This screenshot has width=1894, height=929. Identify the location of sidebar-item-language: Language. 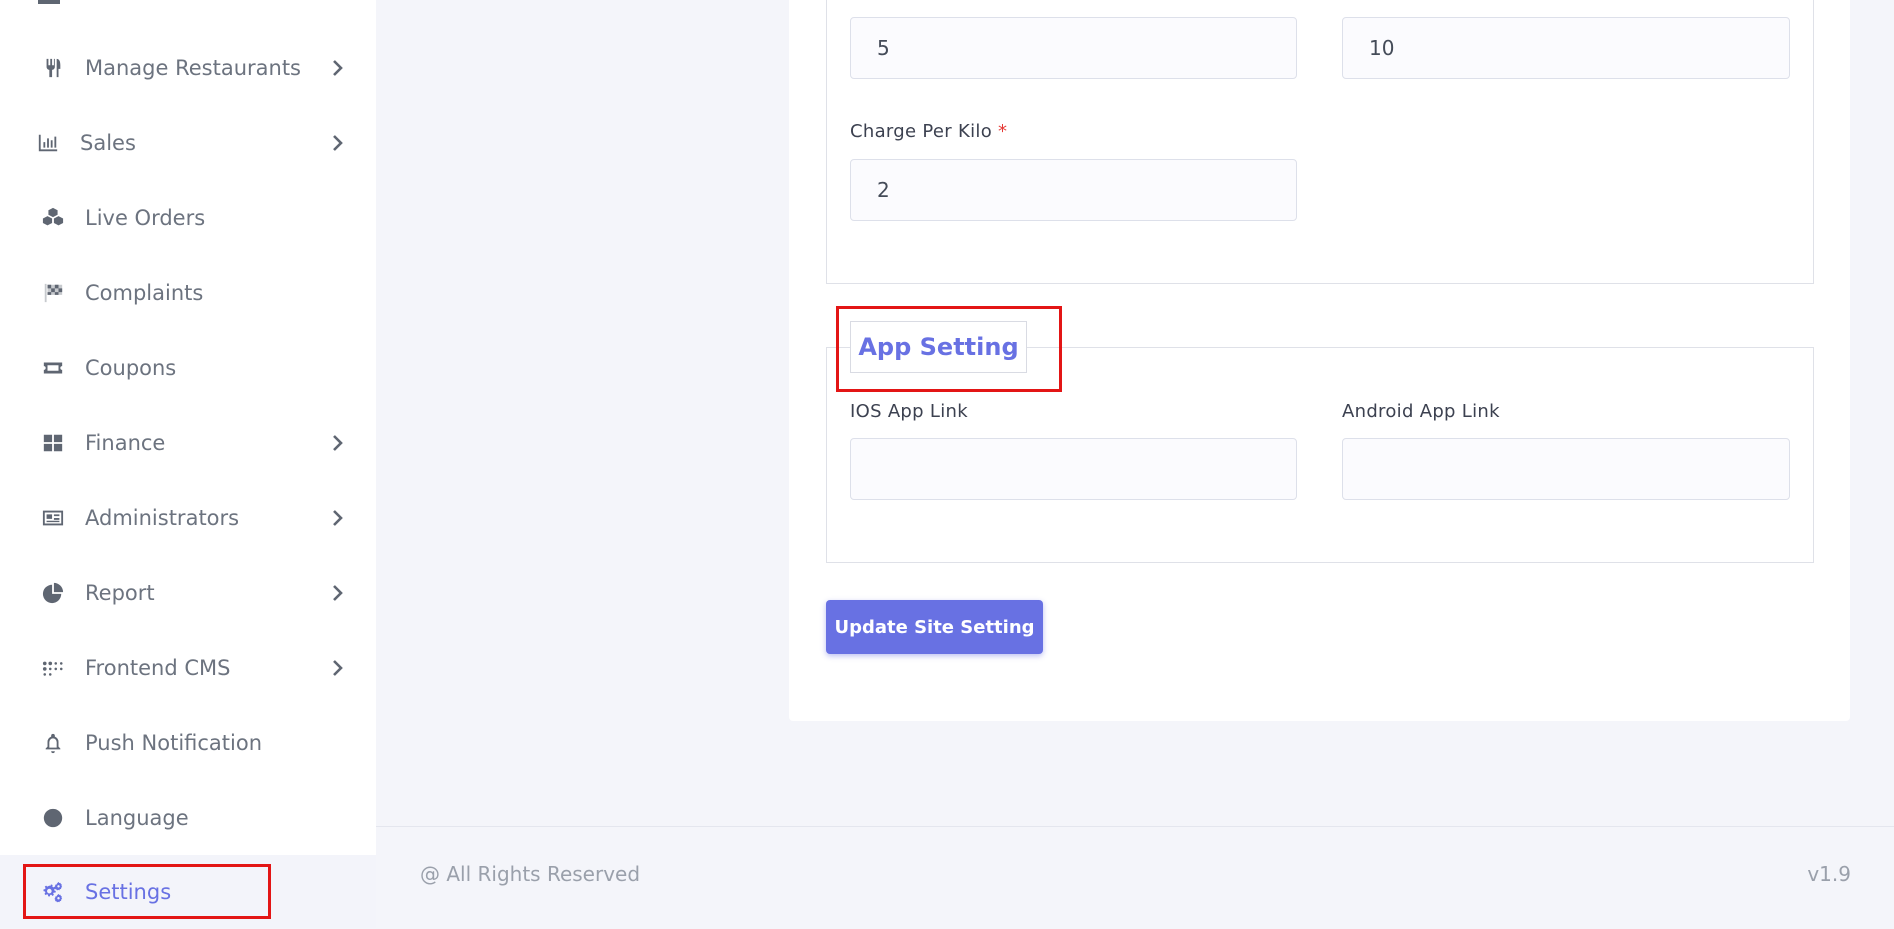
(188, 817).